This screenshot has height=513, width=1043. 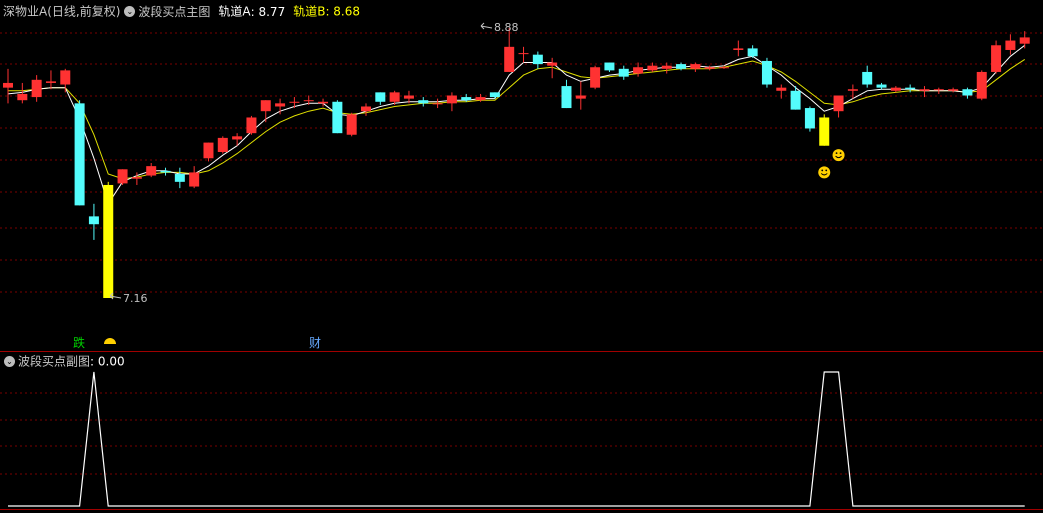 What do you see at coordinates (130, 11) in the screenshot?
I see `indicator-menu-icon: ⌄` at bounding box center [130, 11].